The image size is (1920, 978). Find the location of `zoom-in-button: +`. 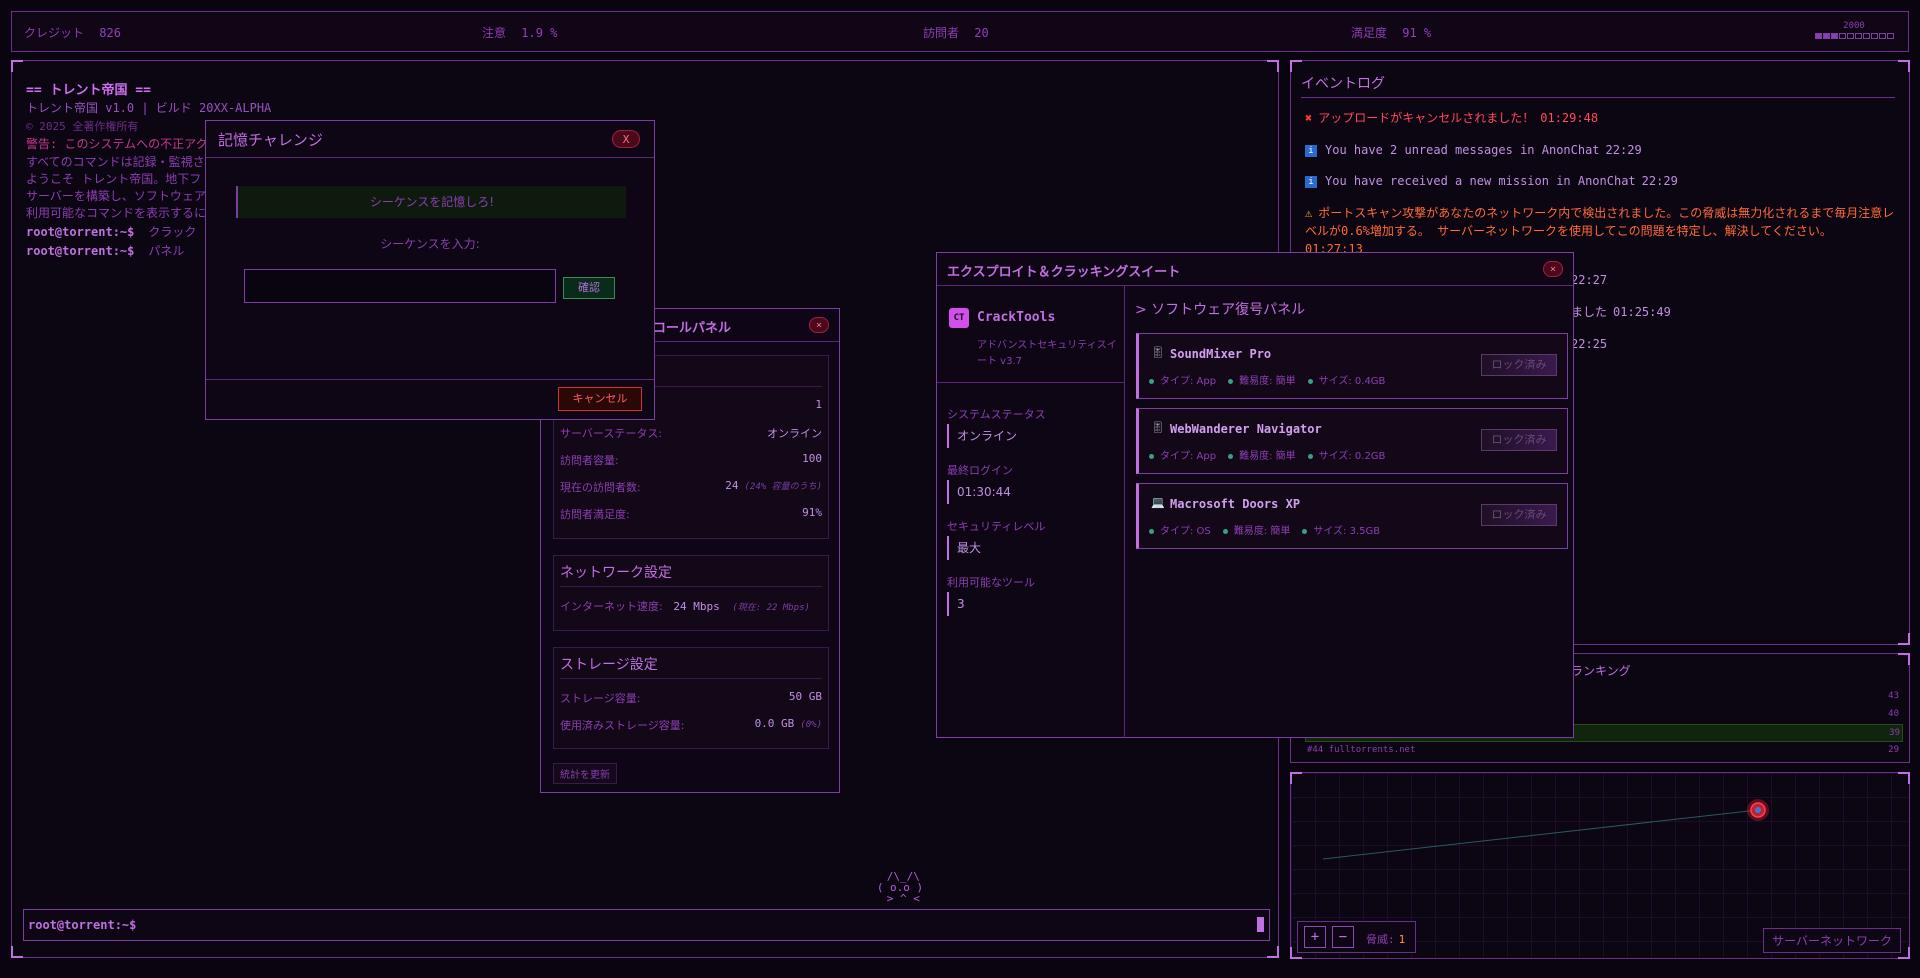

zoom-in-button: + is located at coordinates (1315, 937).